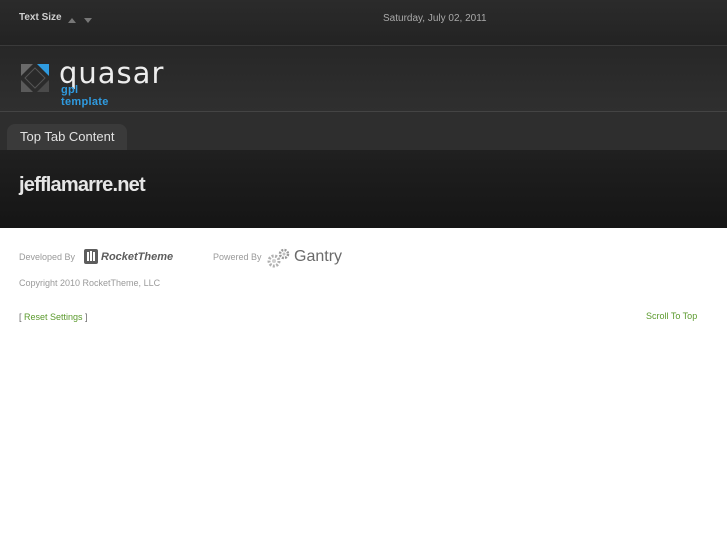  Describe the element at coordinates (72, 20) in the screenshot. I see `increase-text-size-icon` at that location.